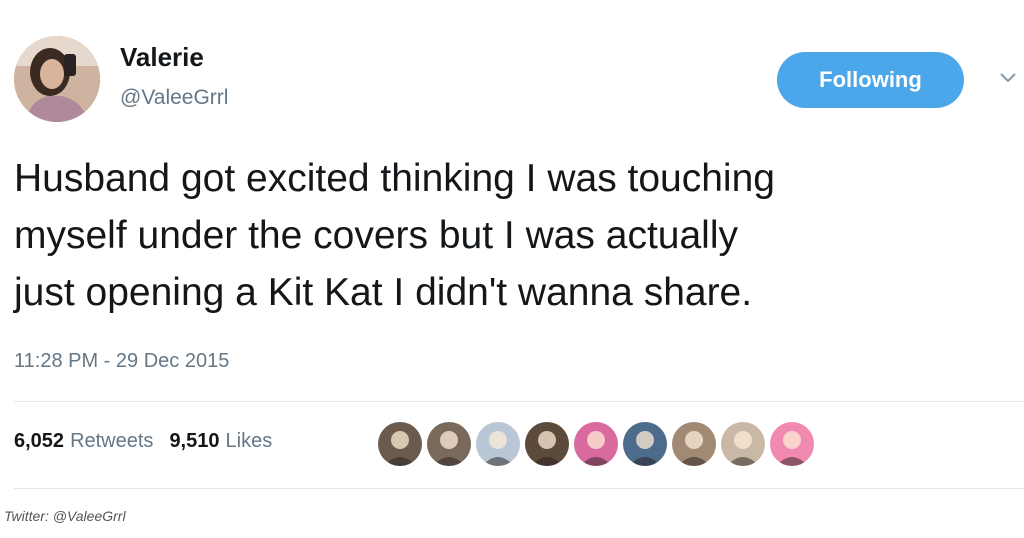 The image size is (1024, 538). What do you see at coordinates (174, 98) in the screenshot?
I see `user-handle: @ValeeGrrl` at bounding box center [174, 98].